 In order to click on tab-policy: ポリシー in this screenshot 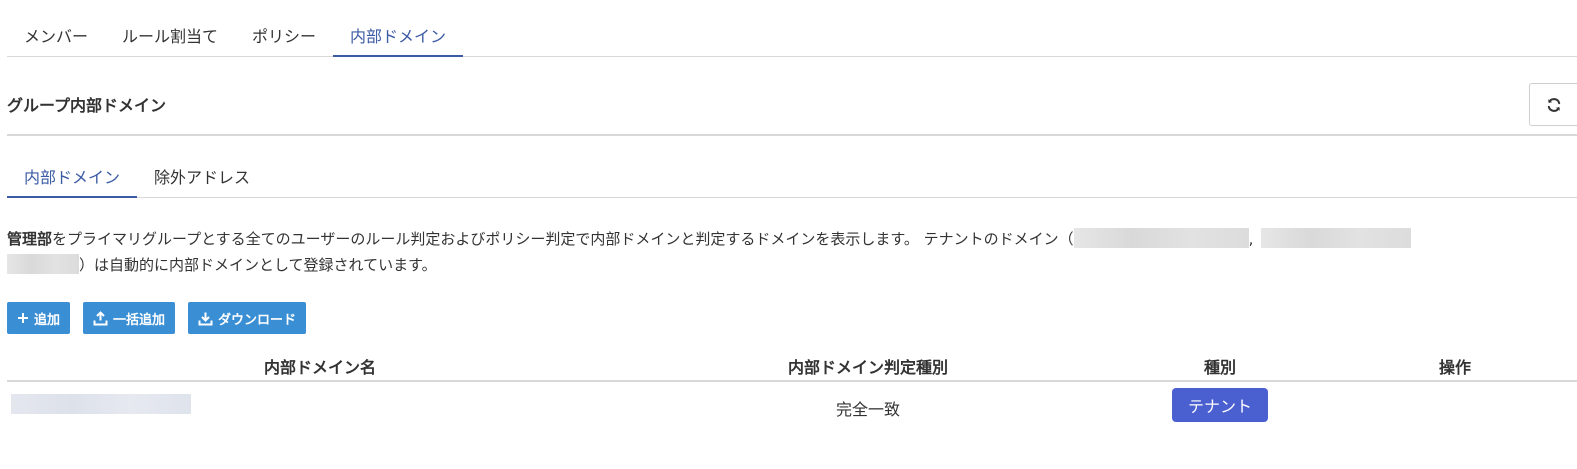, I will do `click(284, 35)`.